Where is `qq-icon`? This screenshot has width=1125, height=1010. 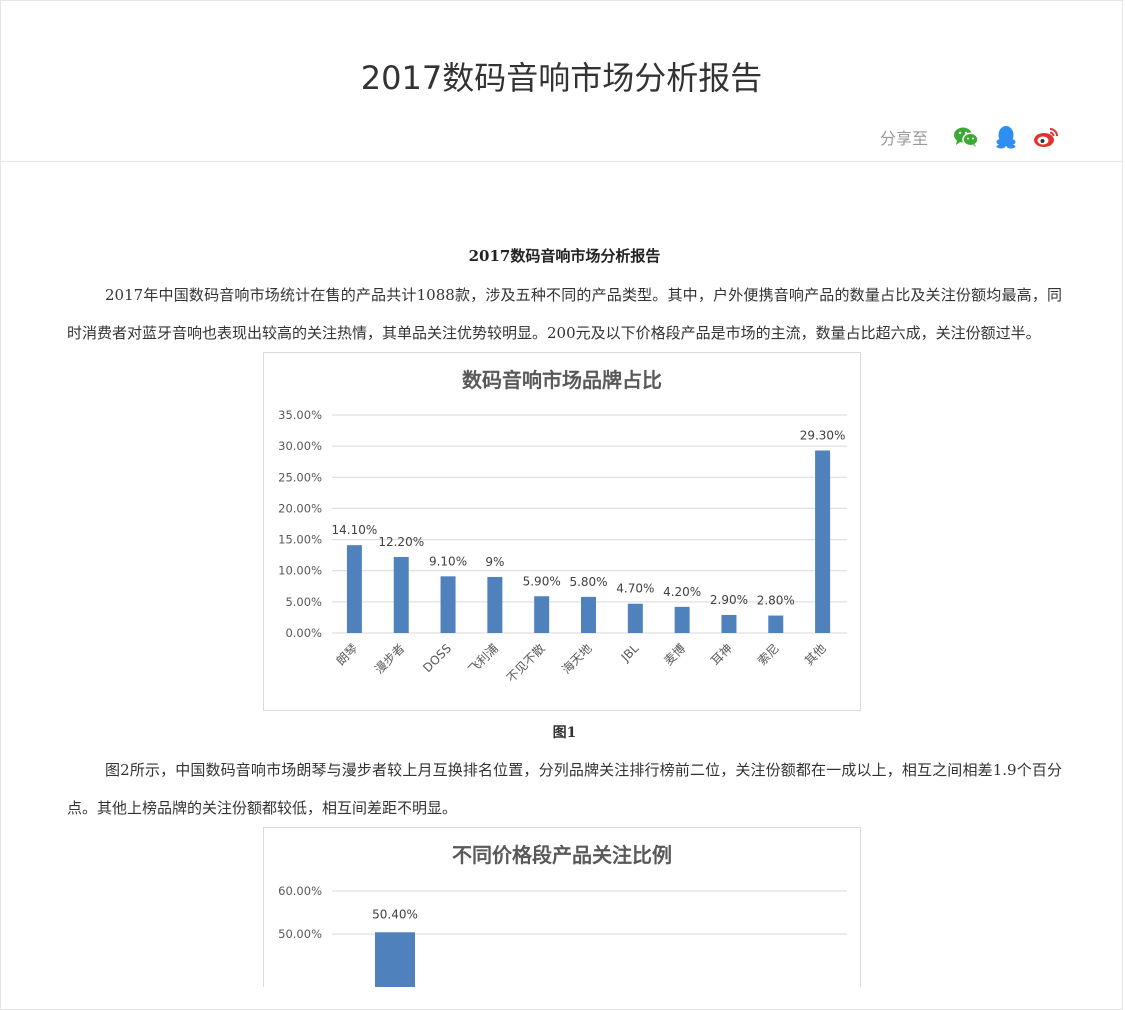
qq-icon is located at coordinates (1006, 137).